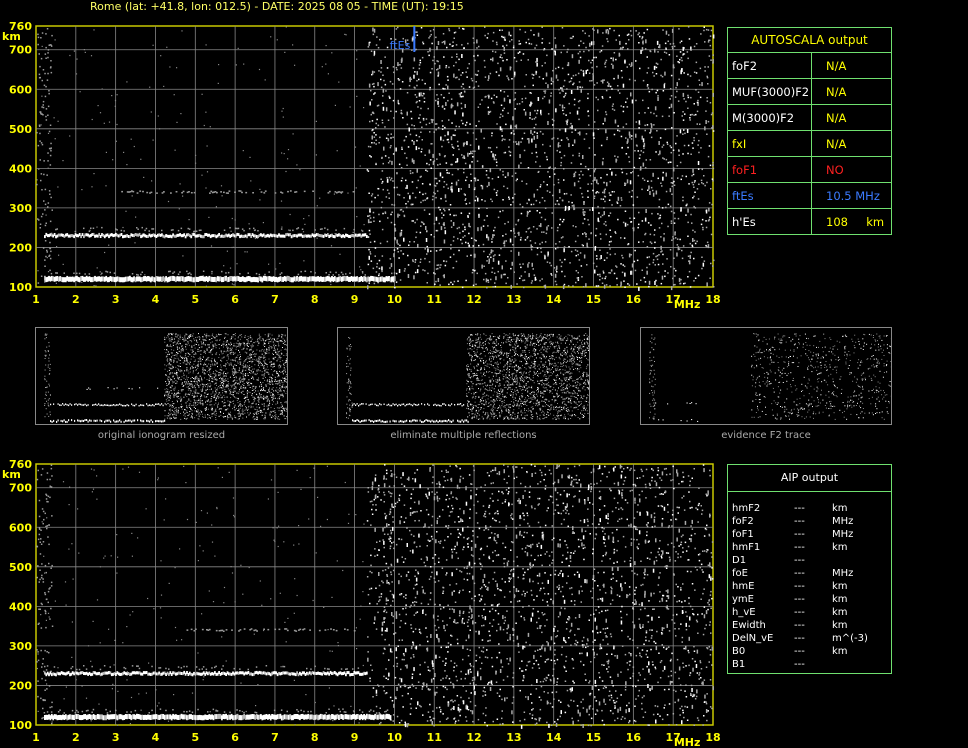 The width and height of the screenshot is (968, 748). Describe the element at coordinates (746, 547) in the screenshot. I see `aip-key: hmF1` at that location.